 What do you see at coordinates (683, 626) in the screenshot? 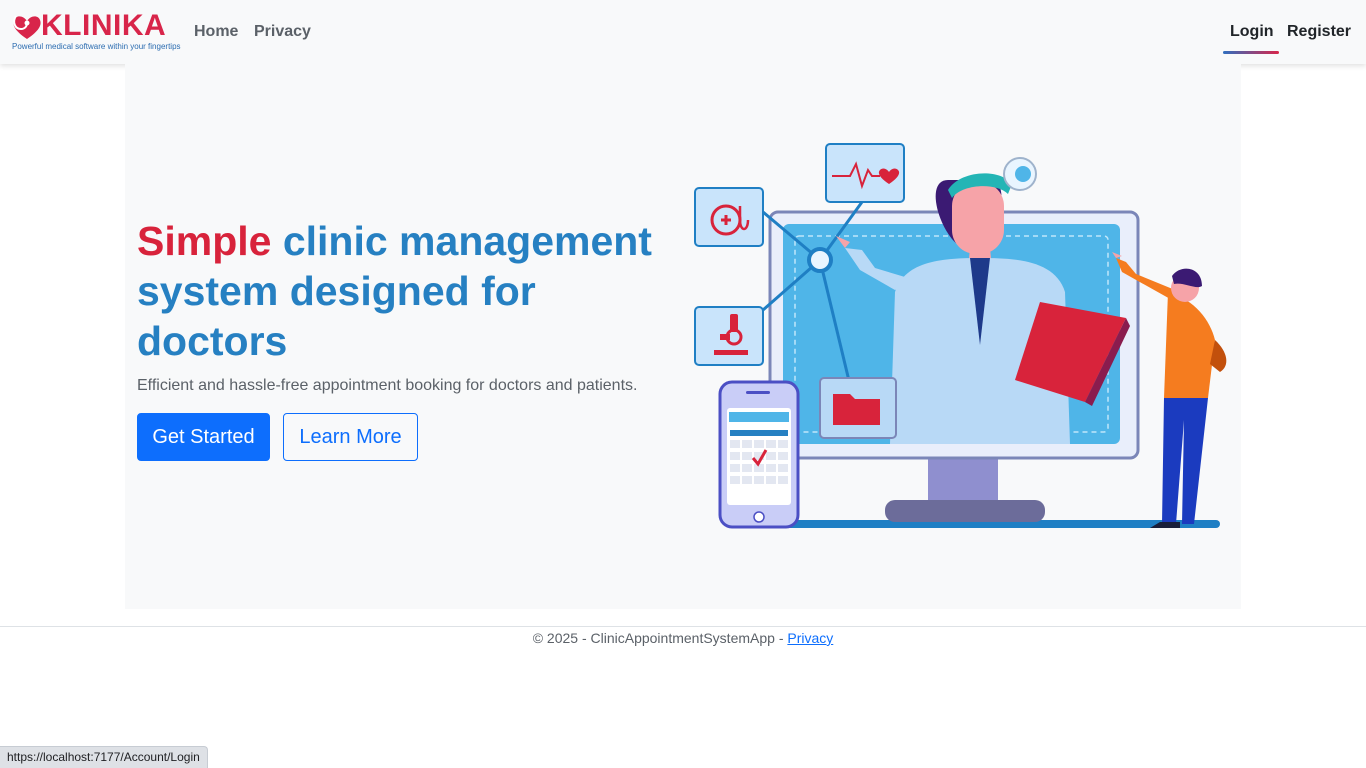
I see `footer-divider` at bounding box center [683, 626].